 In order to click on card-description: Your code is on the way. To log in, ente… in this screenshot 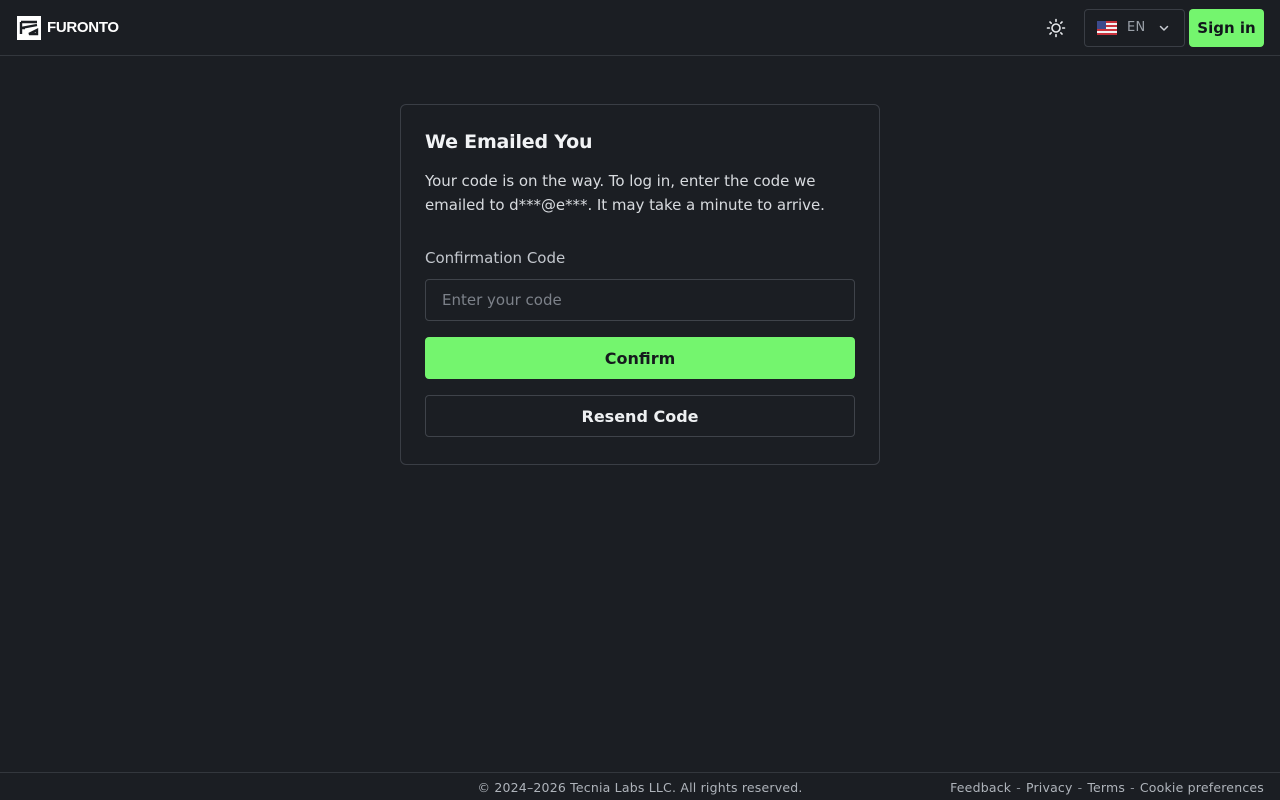, I will do `click(625, 193)`.